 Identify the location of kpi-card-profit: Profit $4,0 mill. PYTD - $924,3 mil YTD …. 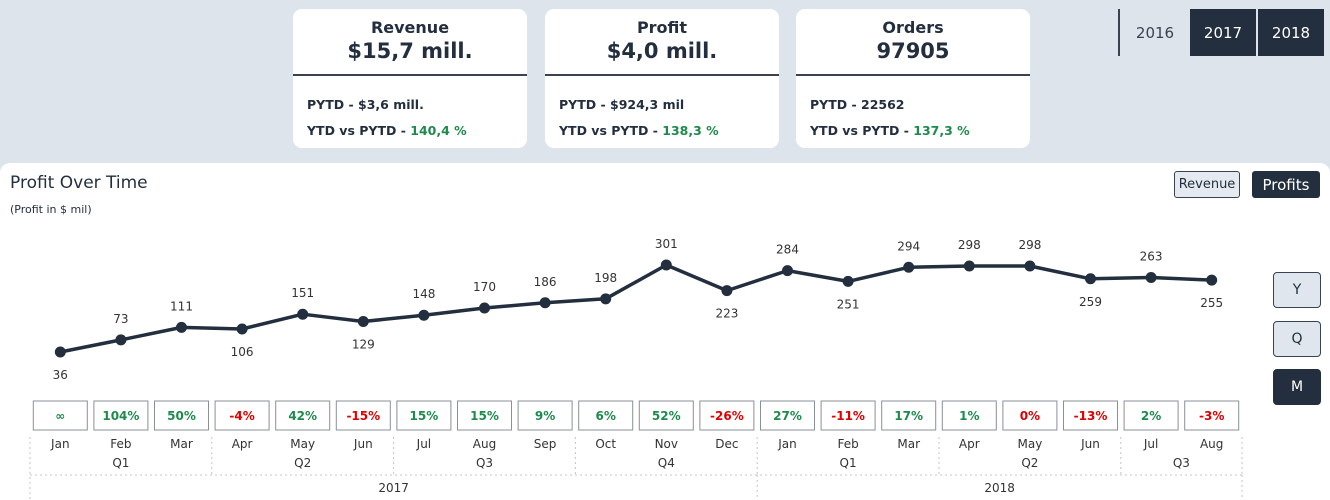
(662, 78).